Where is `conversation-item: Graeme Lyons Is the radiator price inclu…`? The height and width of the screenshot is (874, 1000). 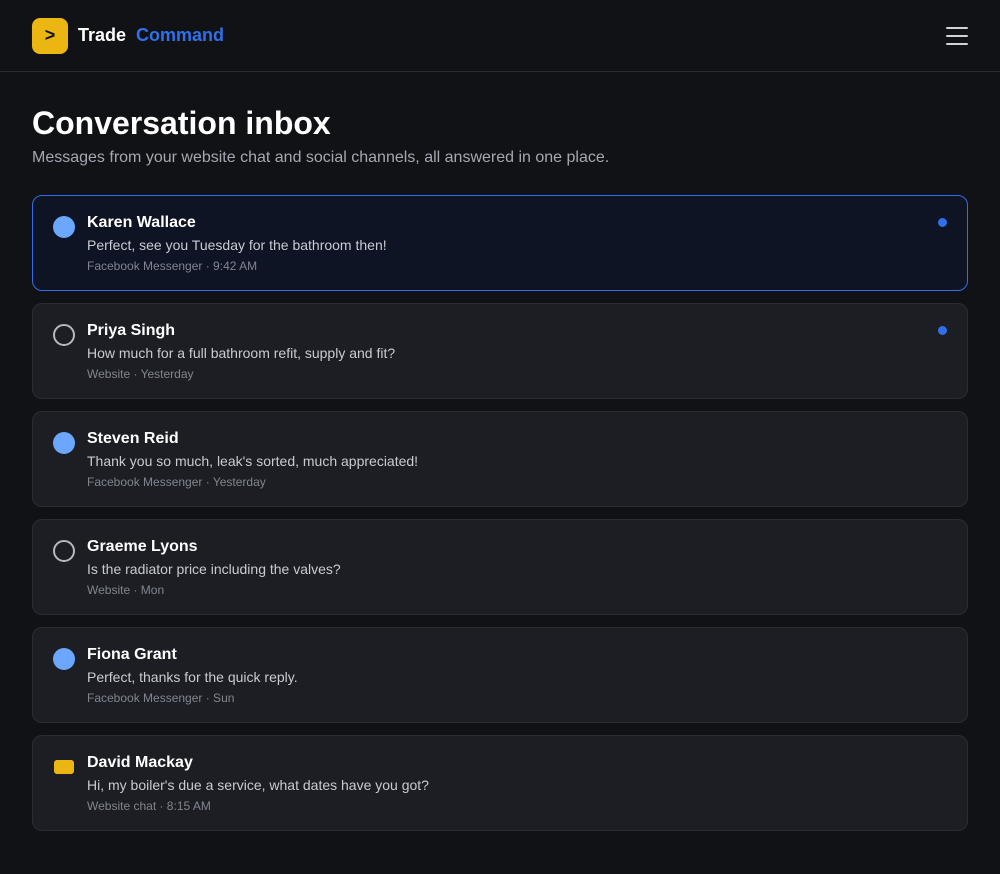
conversation-item: Graeme Lyons Is the radiator price inclu… is located at coordinates (500, 567).